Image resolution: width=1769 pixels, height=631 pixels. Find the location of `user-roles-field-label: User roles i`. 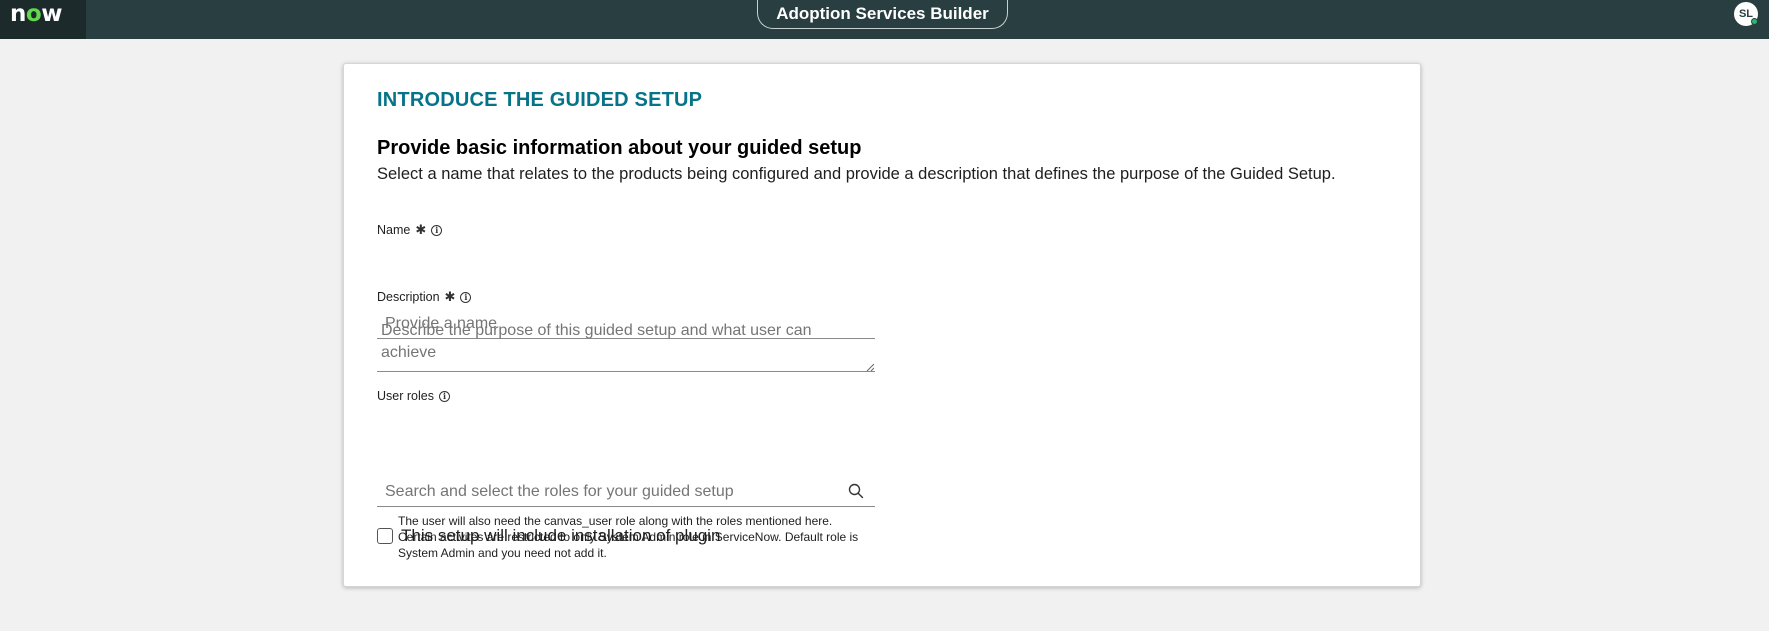

user-roles-field-label: User roles i is located at coordinates (413, 396).